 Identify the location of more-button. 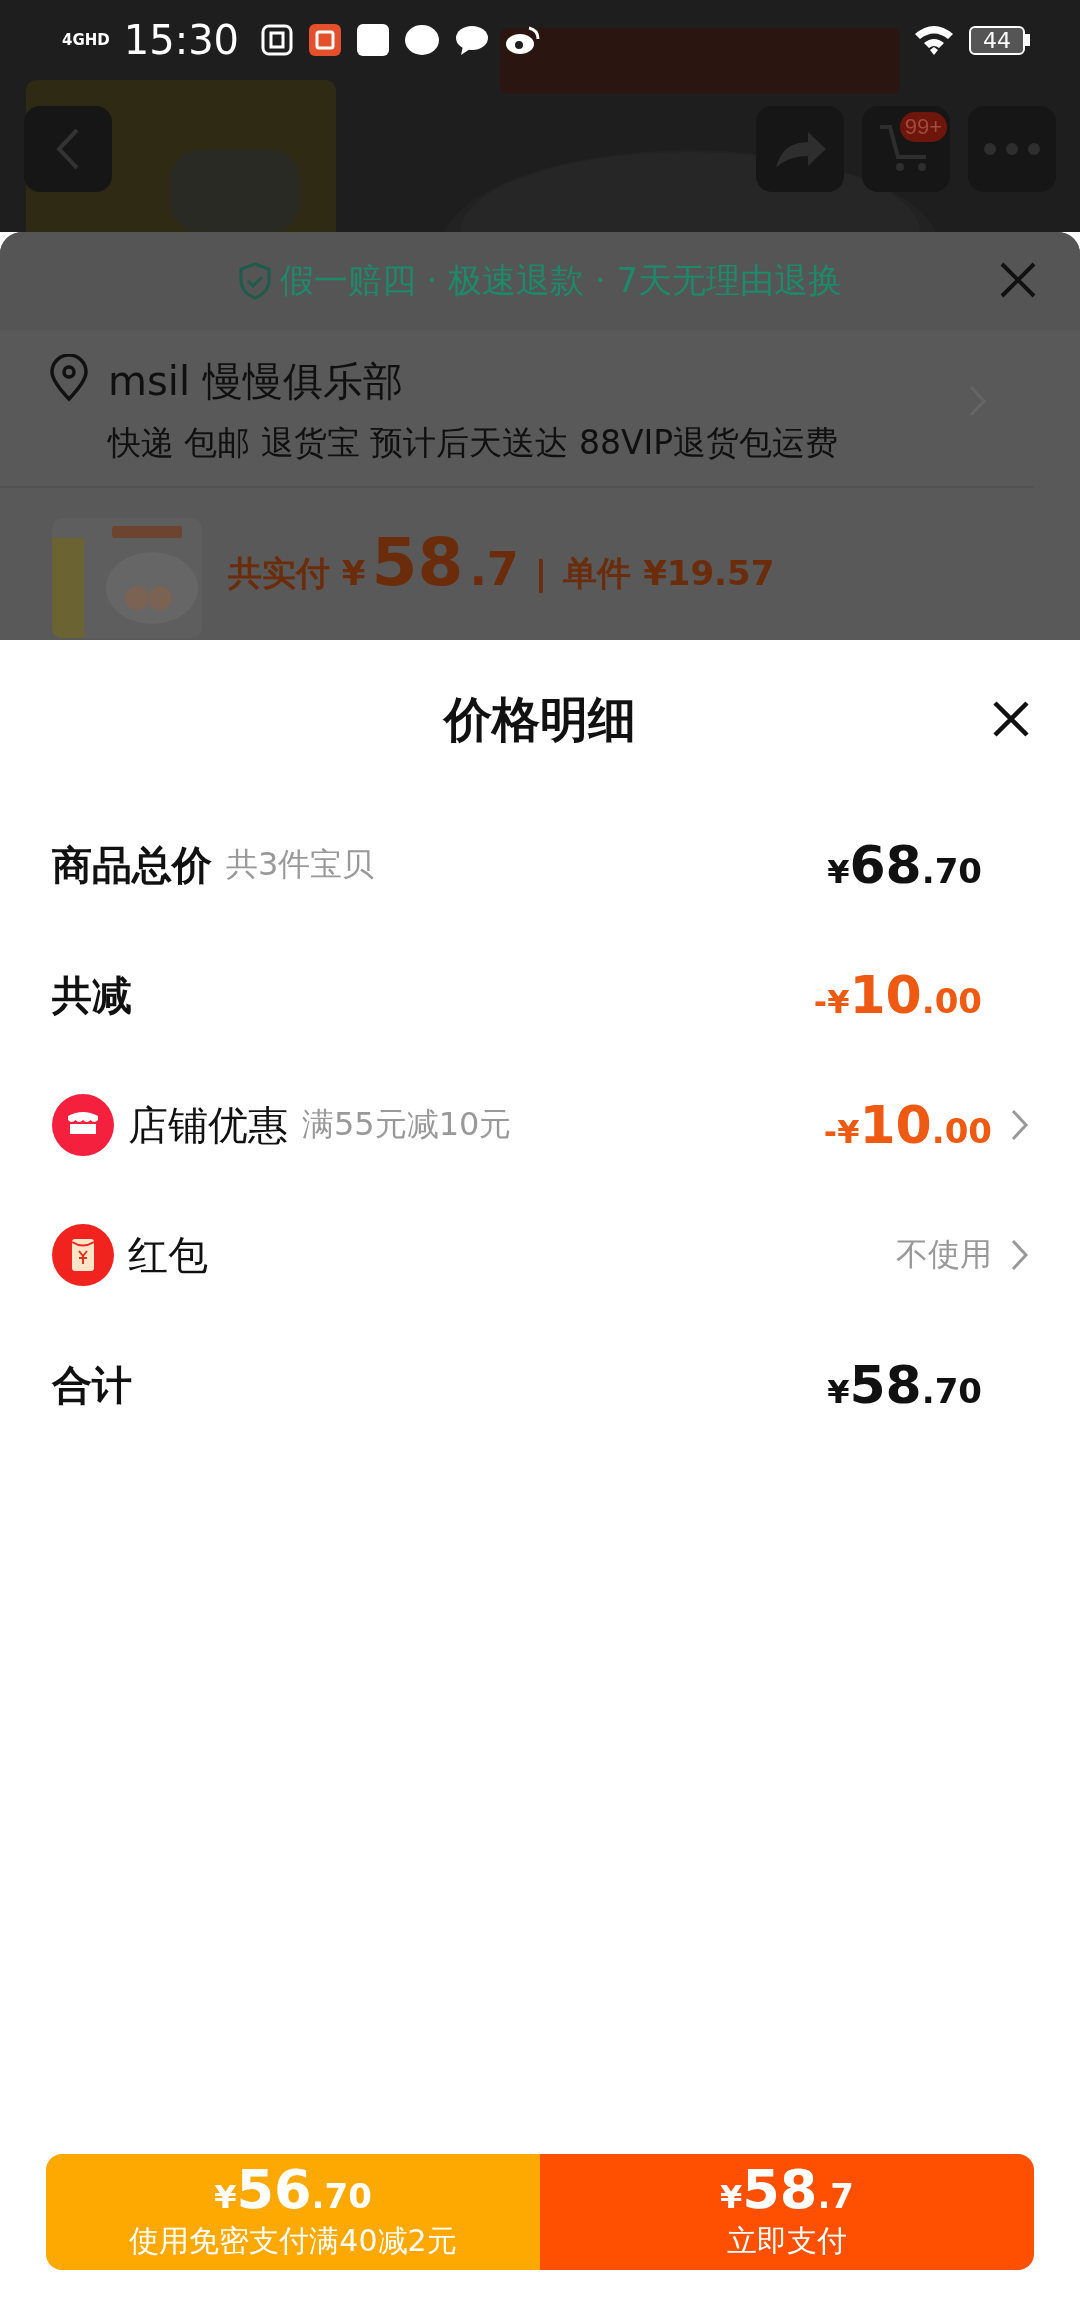
(1012, 149).